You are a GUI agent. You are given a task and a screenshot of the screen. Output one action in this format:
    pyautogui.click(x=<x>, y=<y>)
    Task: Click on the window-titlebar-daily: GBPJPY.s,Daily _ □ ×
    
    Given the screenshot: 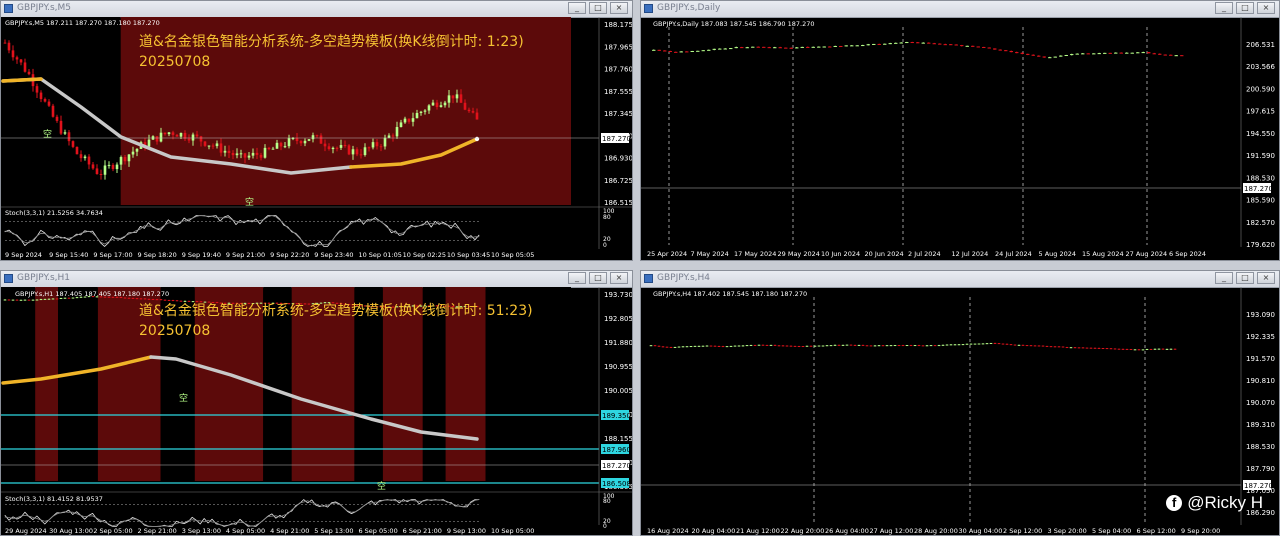 What is the action you would take?
    pyautogui.click(x=960, y=9)
    